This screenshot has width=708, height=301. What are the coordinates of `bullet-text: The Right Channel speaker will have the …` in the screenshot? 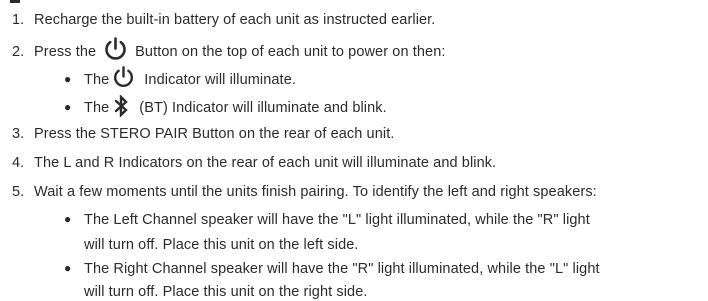 It's located at (342, 269).